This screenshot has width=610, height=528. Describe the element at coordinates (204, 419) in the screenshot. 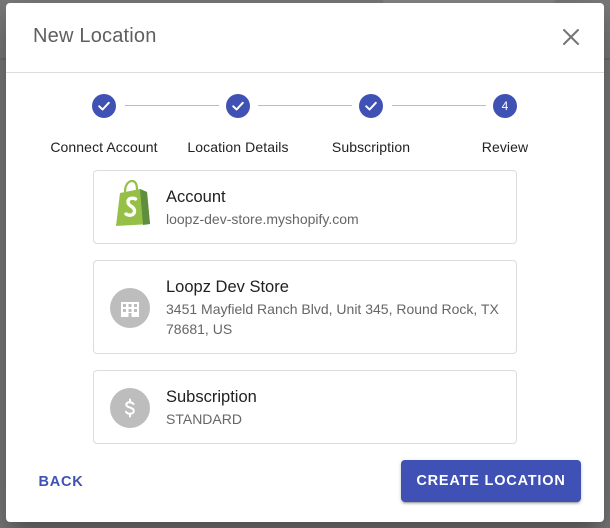

I see `subscription-plan: STANDARD` at that location.